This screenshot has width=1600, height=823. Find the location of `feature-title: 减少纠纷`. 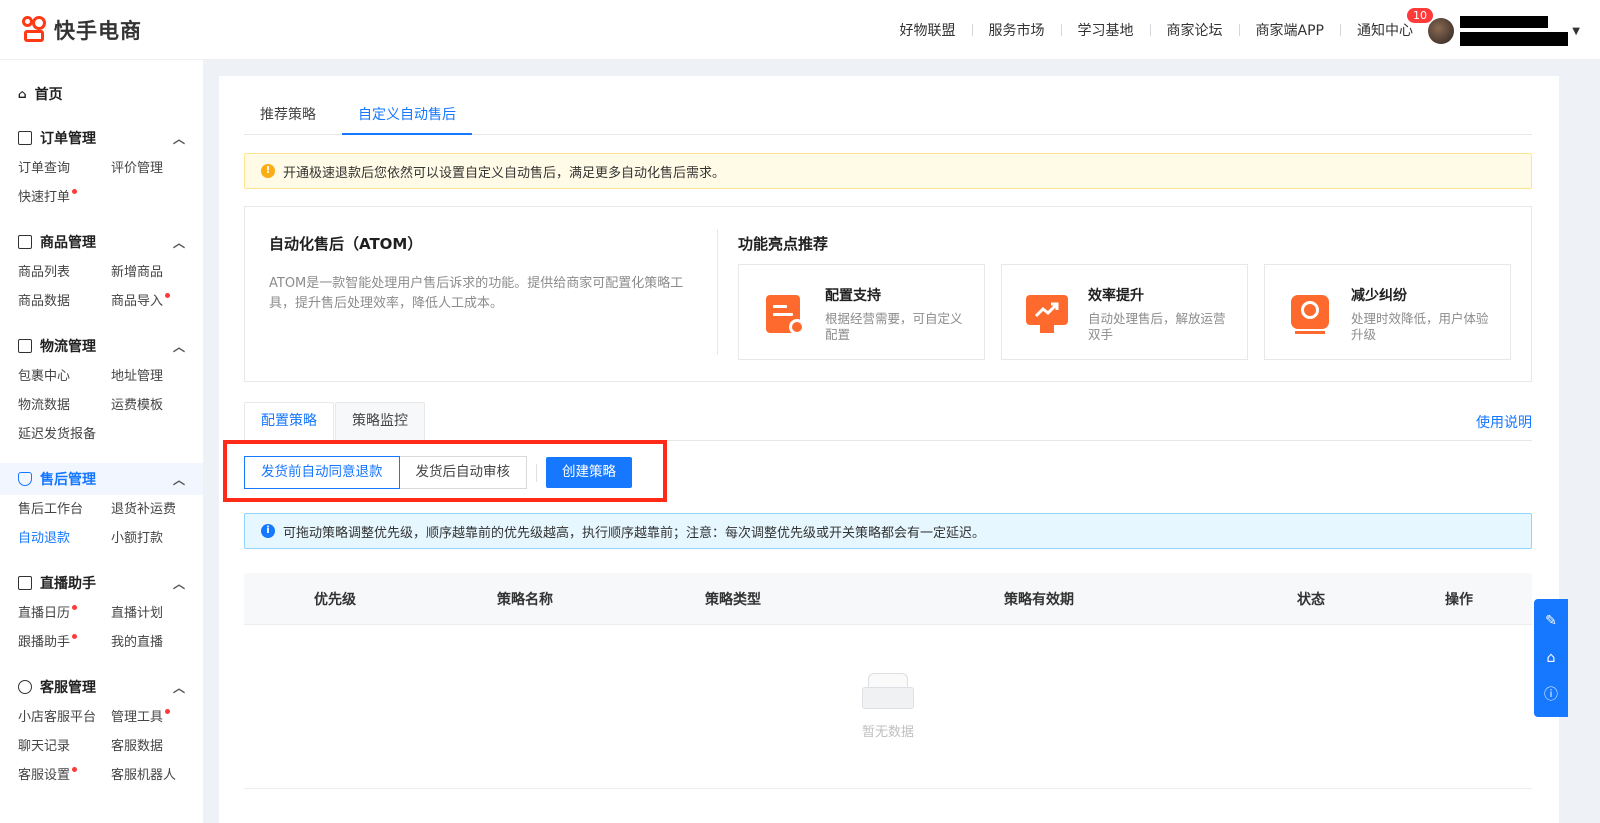

feature-title: 减少纠纷 is located at coordinates (1379, 296).